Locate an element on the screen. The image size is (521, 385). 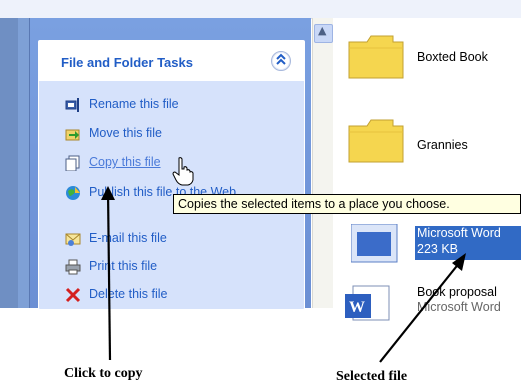
task-rename-label: Rename this file is located at coordinates (134, 104).